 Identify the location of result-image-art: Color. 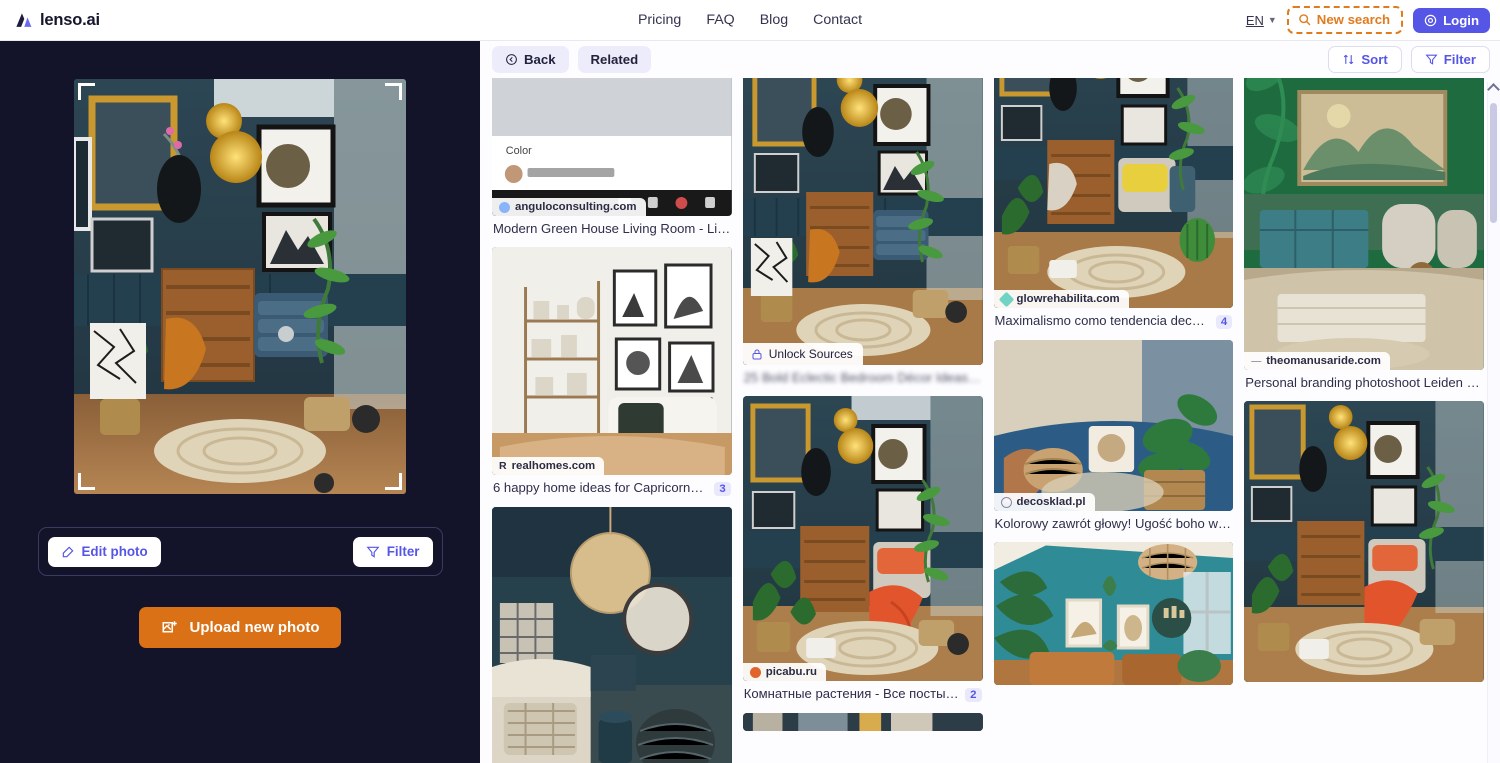
(612, 147).